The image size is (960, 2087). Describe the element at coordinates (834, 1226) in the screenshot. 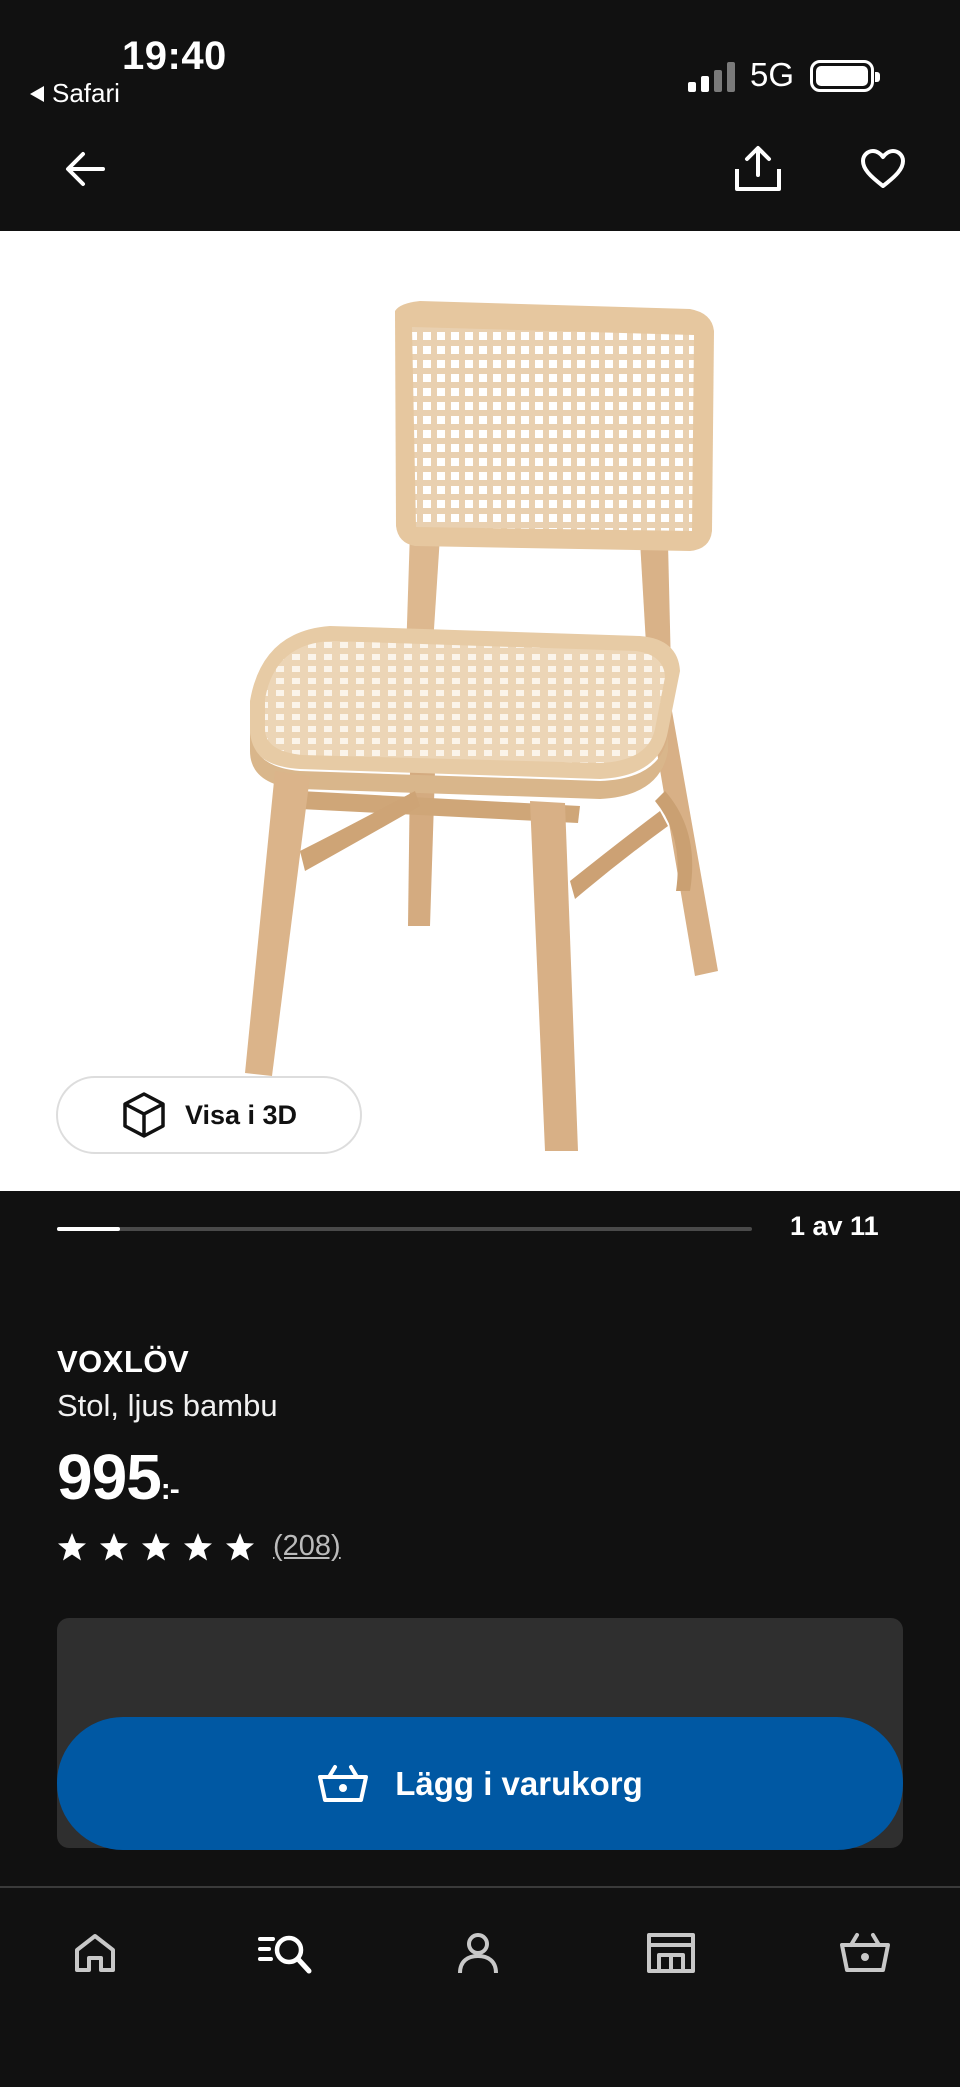

I see `carousel-counter: 1 av 11` at that location.